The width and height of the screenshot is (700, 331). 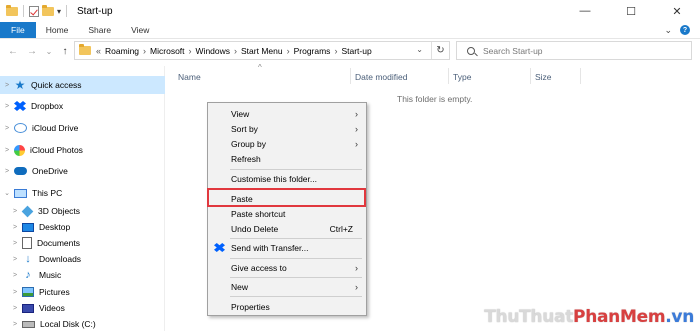 I want to click on search-input: Search Start-up, so click(x=513, y=51).